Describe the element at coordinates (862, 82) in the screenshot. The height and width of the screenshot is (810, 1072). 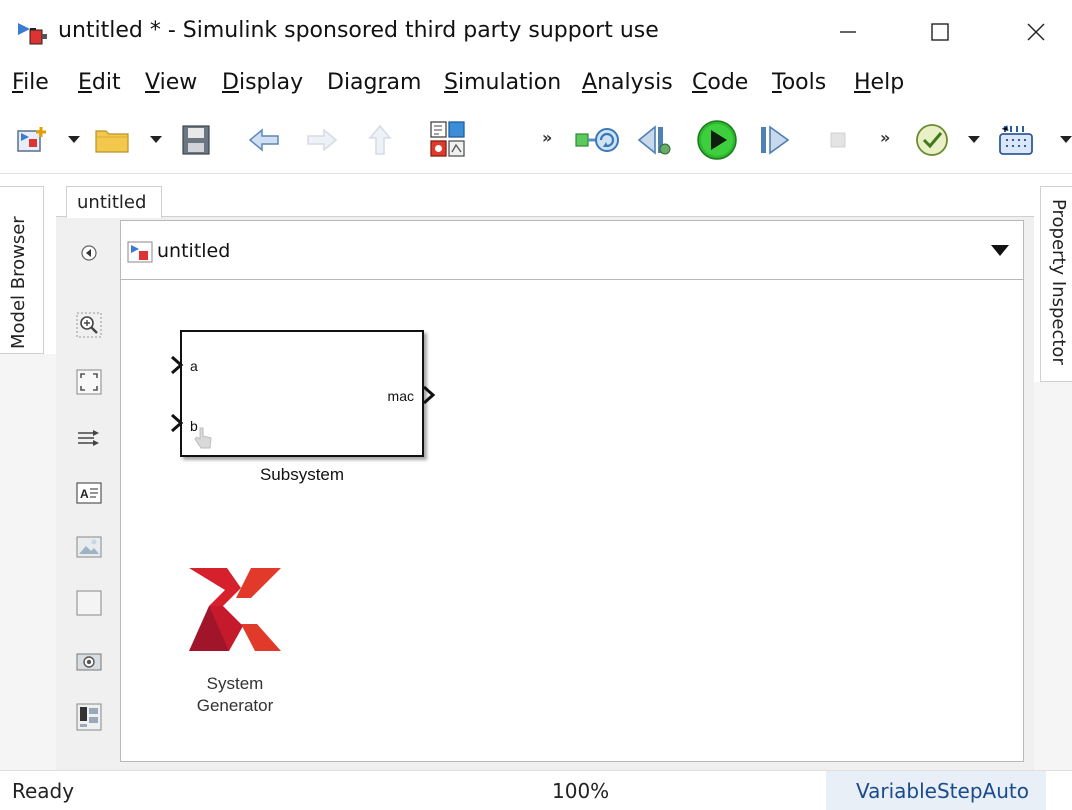
I see `menu-help-mnemonic: H` at that location.